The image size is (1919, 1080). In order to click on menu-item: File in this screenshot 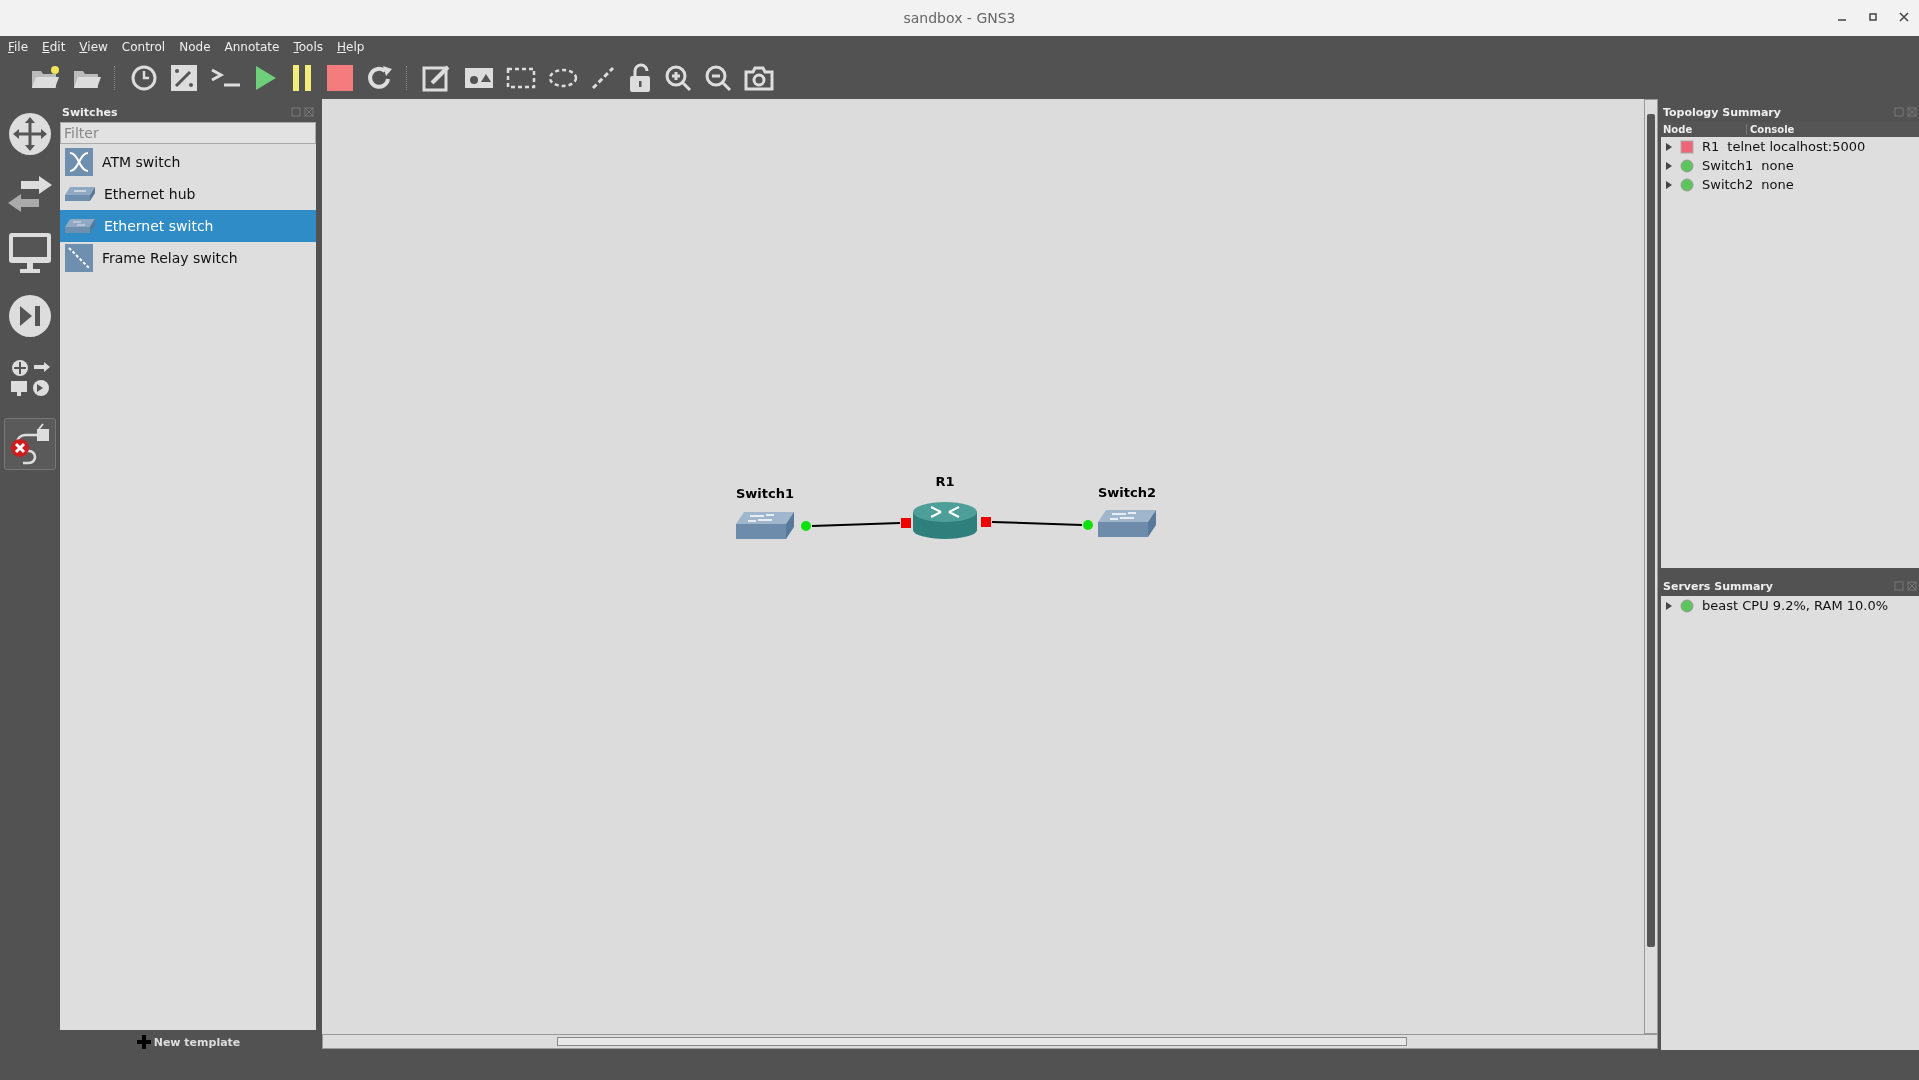, I will do `click(18, 47)`.